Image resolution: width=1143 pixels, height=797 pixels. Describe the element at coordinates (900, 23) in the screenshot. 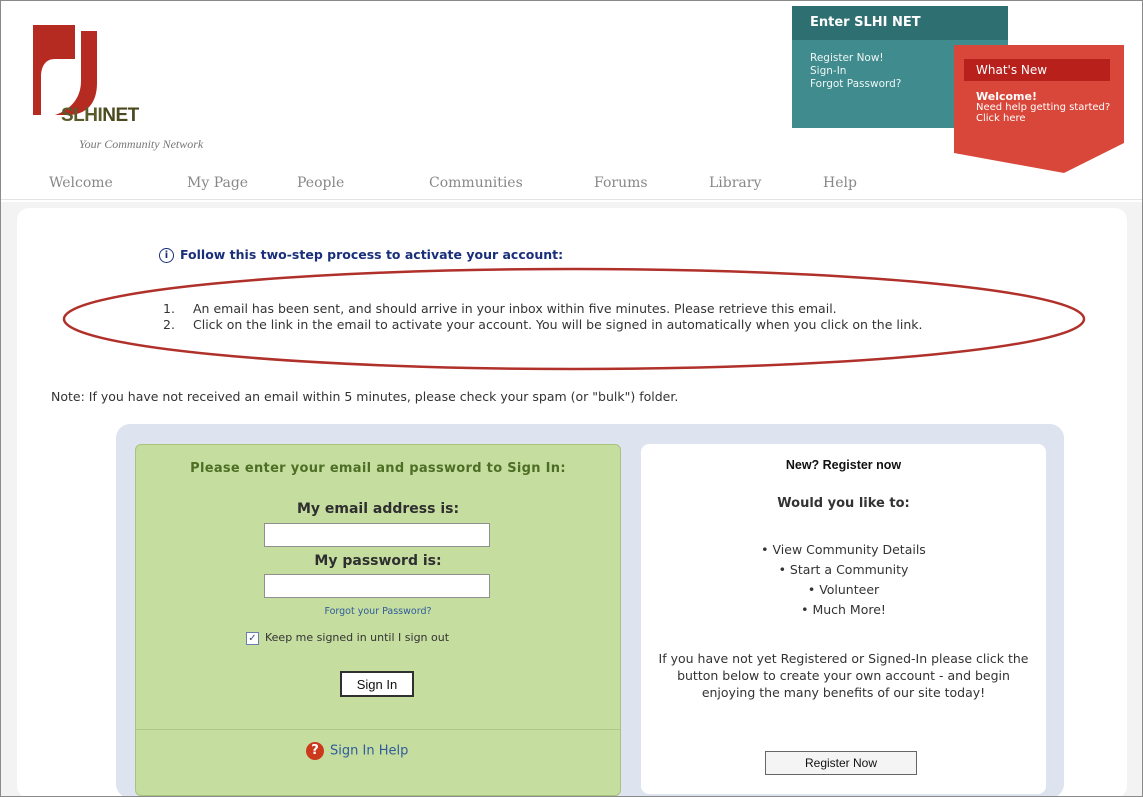

I see `enter-site-title: Enter SLHI NET` at that location.